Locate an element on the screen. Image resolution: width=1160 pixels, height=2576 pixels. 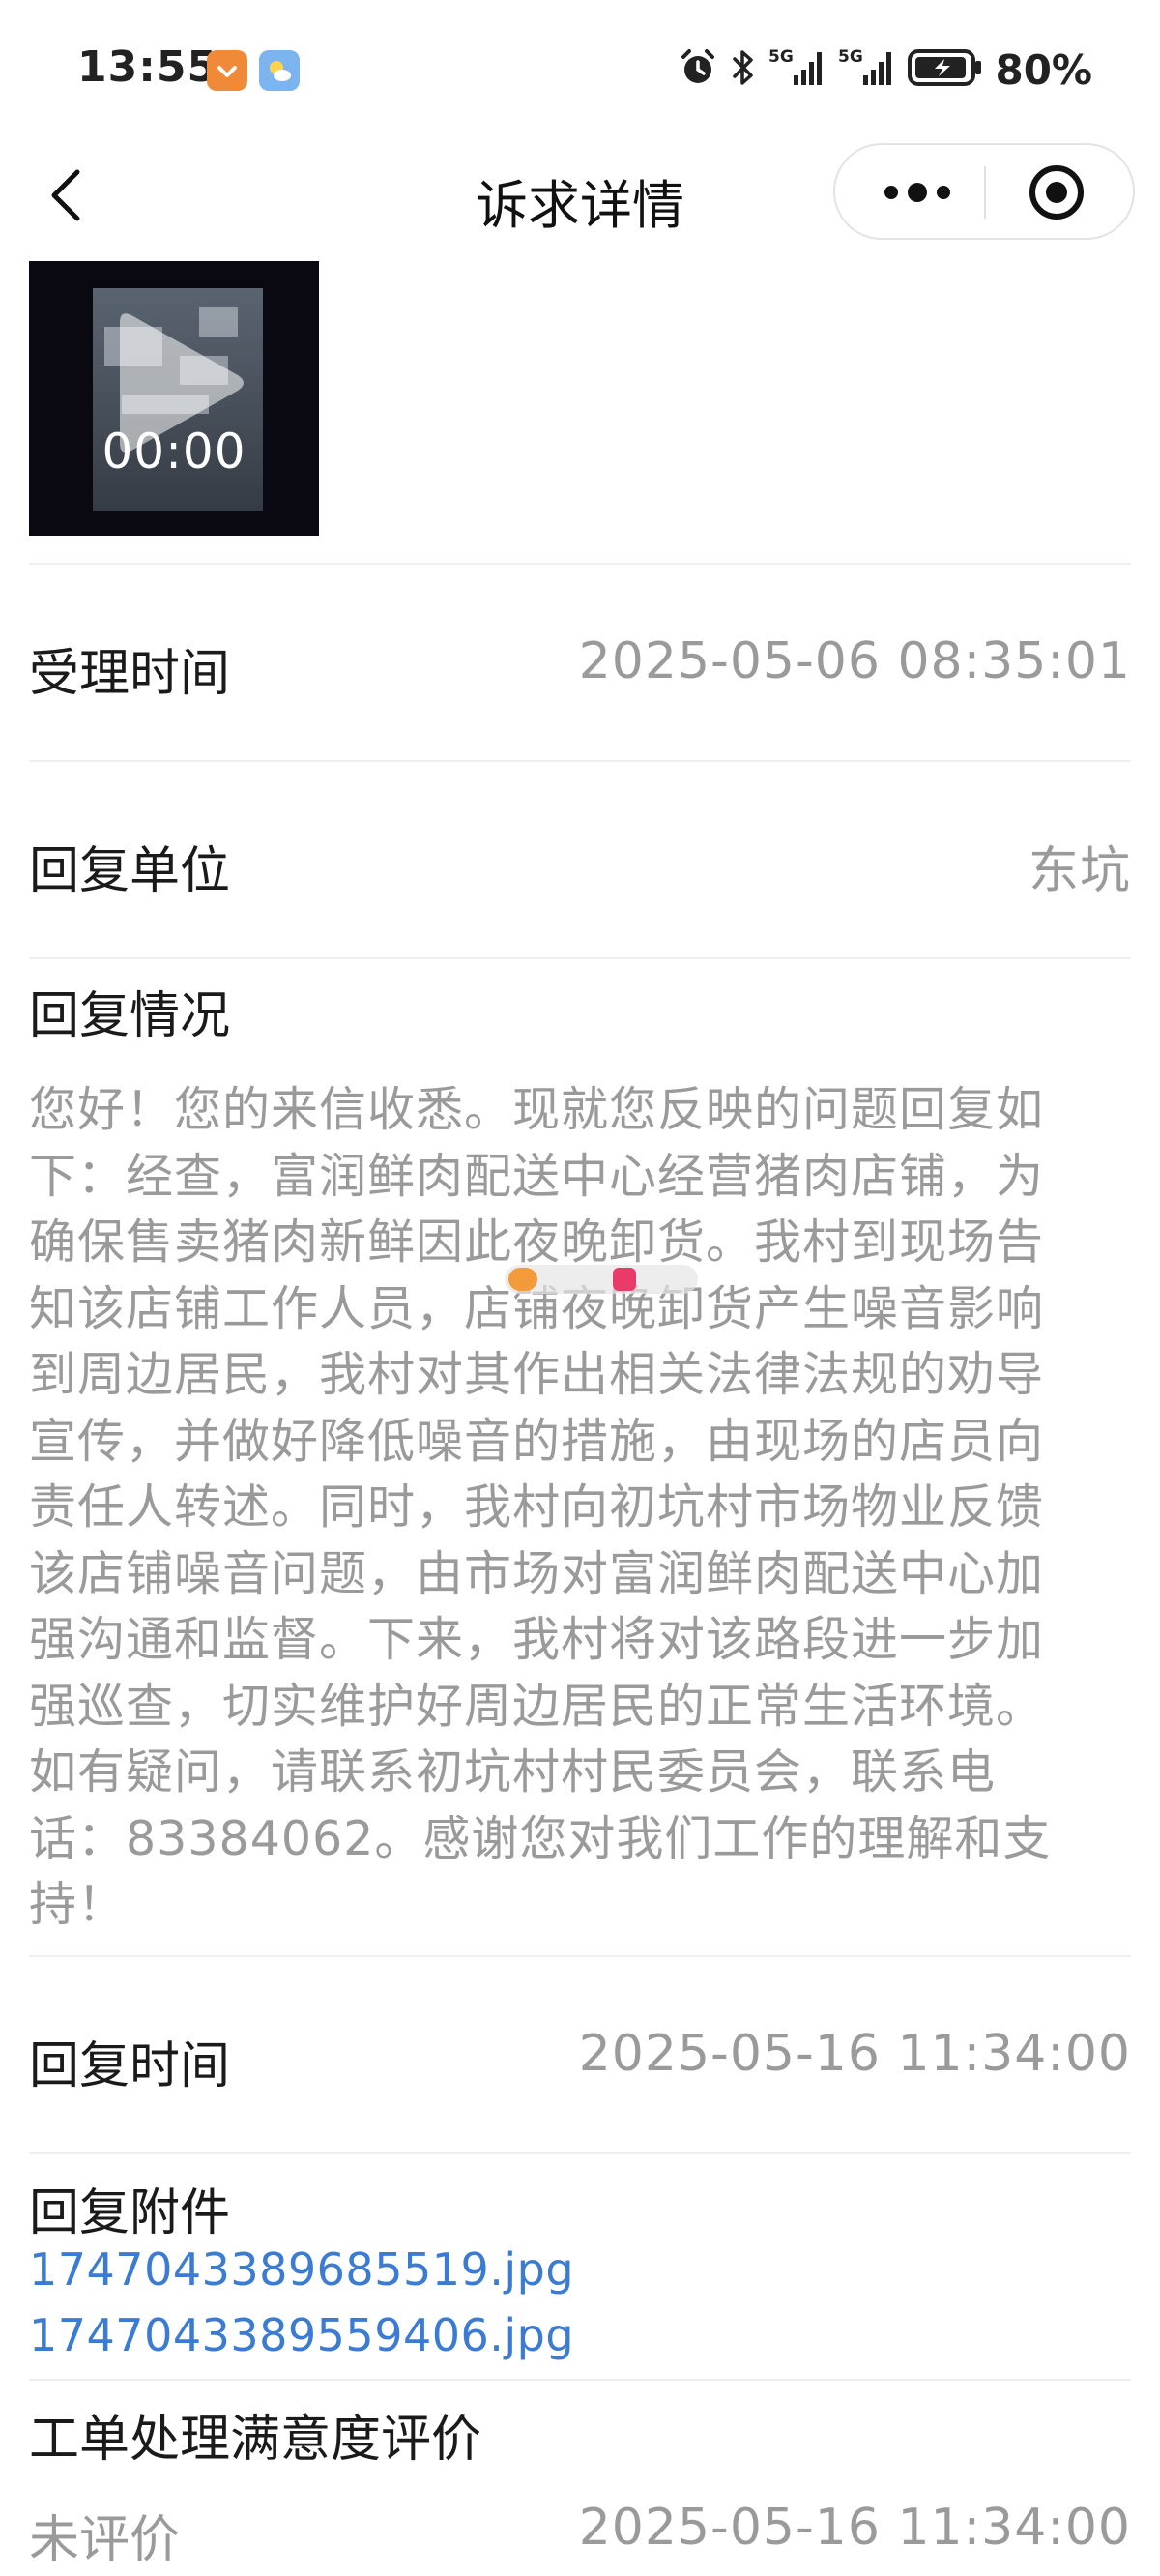
close-button is located at coordinates (1057, 192).